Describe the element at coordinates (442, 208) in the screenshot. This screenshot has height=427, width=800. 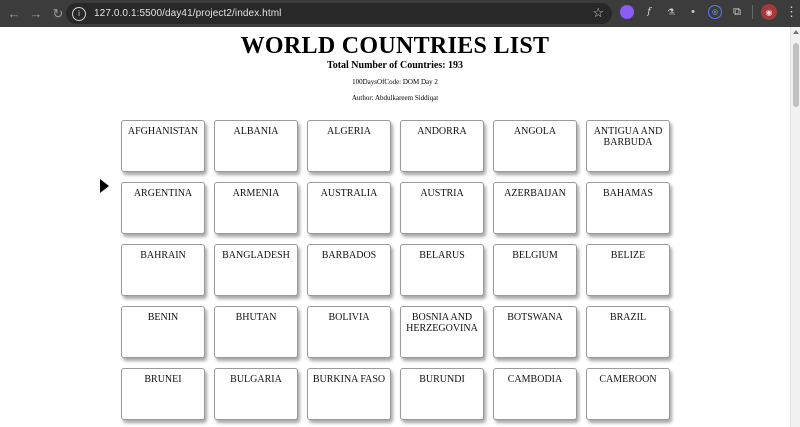
I see `country-card: AUSTRIA` at that location.